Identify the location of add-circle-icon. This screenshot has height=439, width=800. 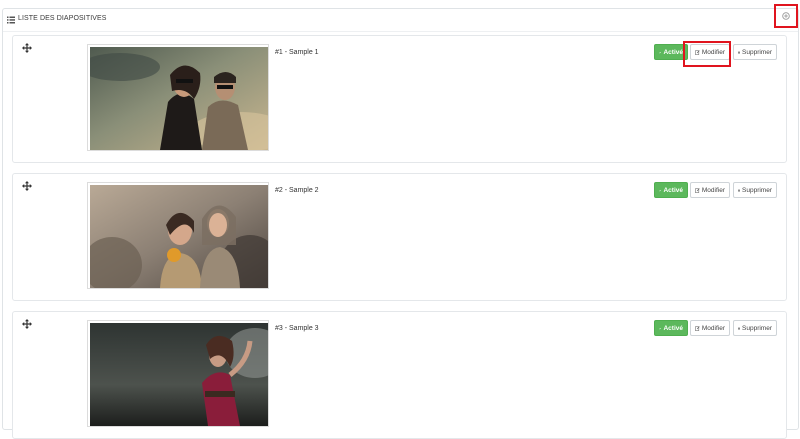
(786, 16).